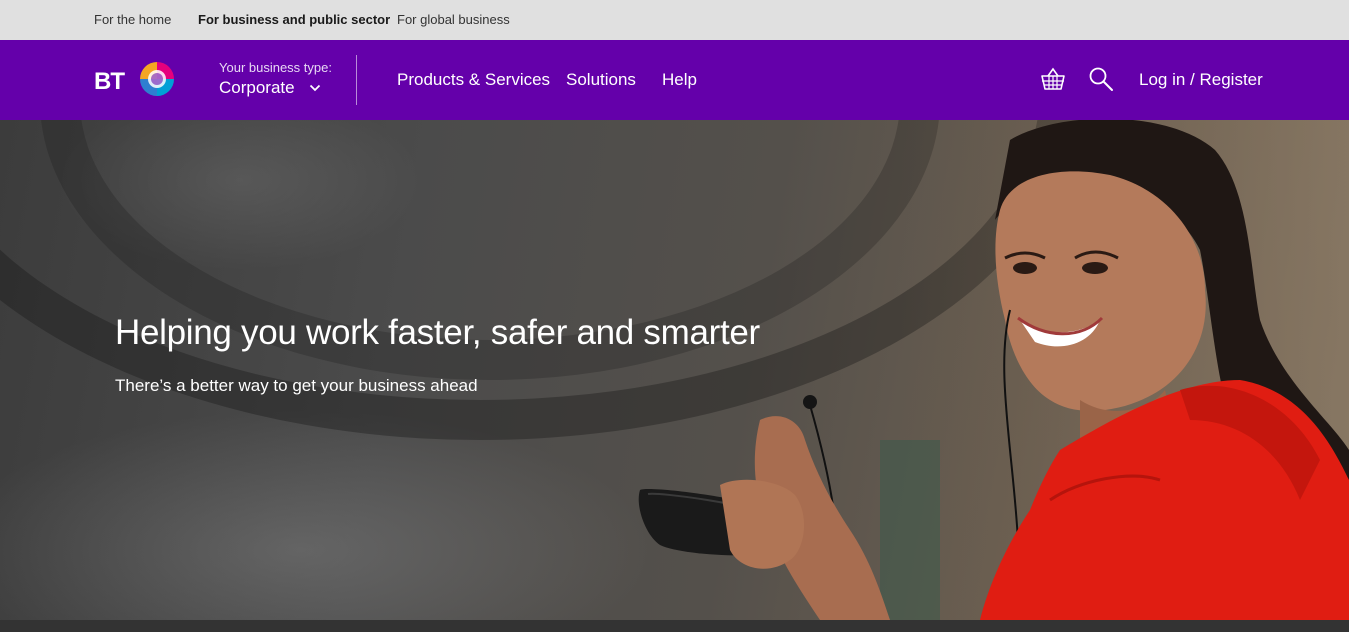 The image size is (1349, 632). I want to click on menu-products-services: Products & Services, so click(473, 80).